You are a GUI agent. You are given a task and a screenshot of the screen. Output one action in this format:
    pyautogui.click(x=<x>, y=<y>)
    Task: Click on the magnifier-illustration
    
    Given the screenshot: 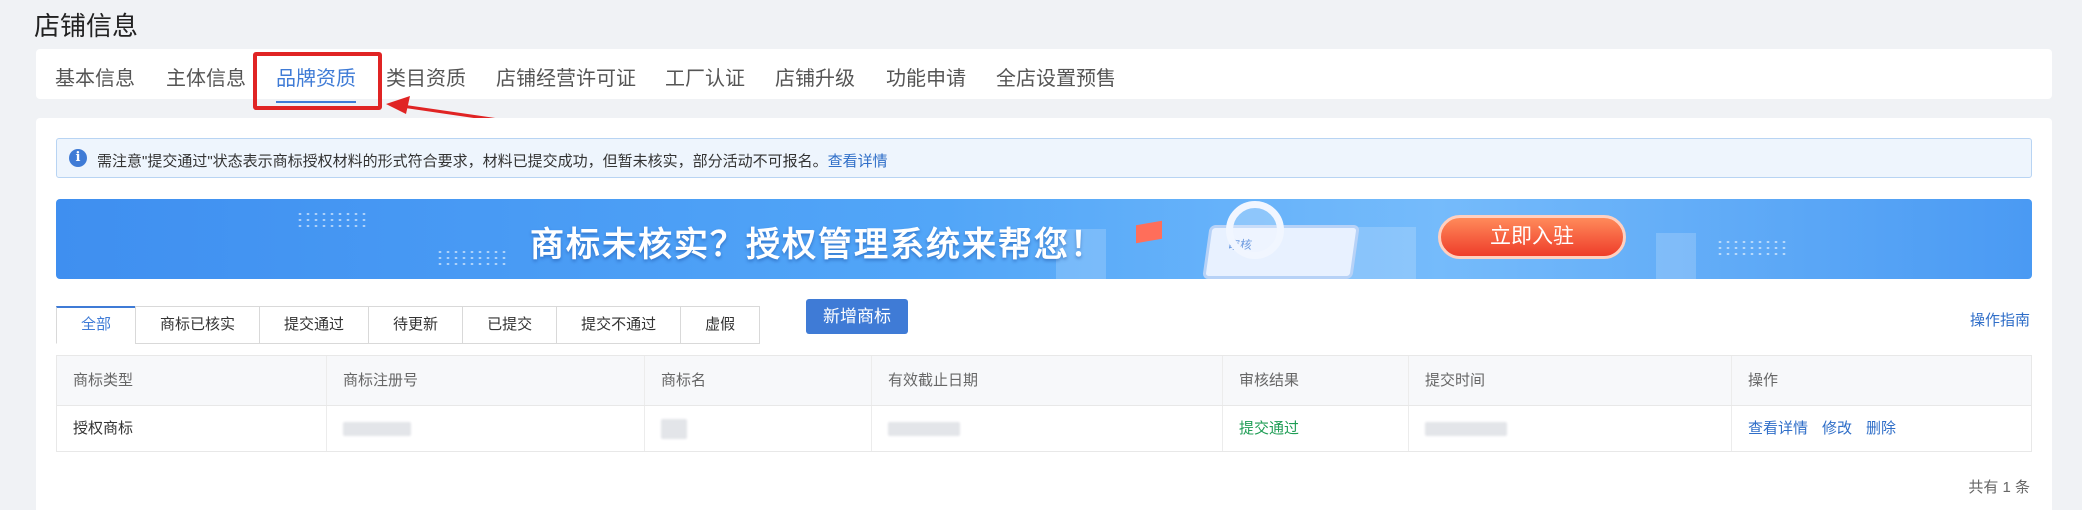 What is the action you would take?
    pyautogui.click(x=1255, y=230)
    